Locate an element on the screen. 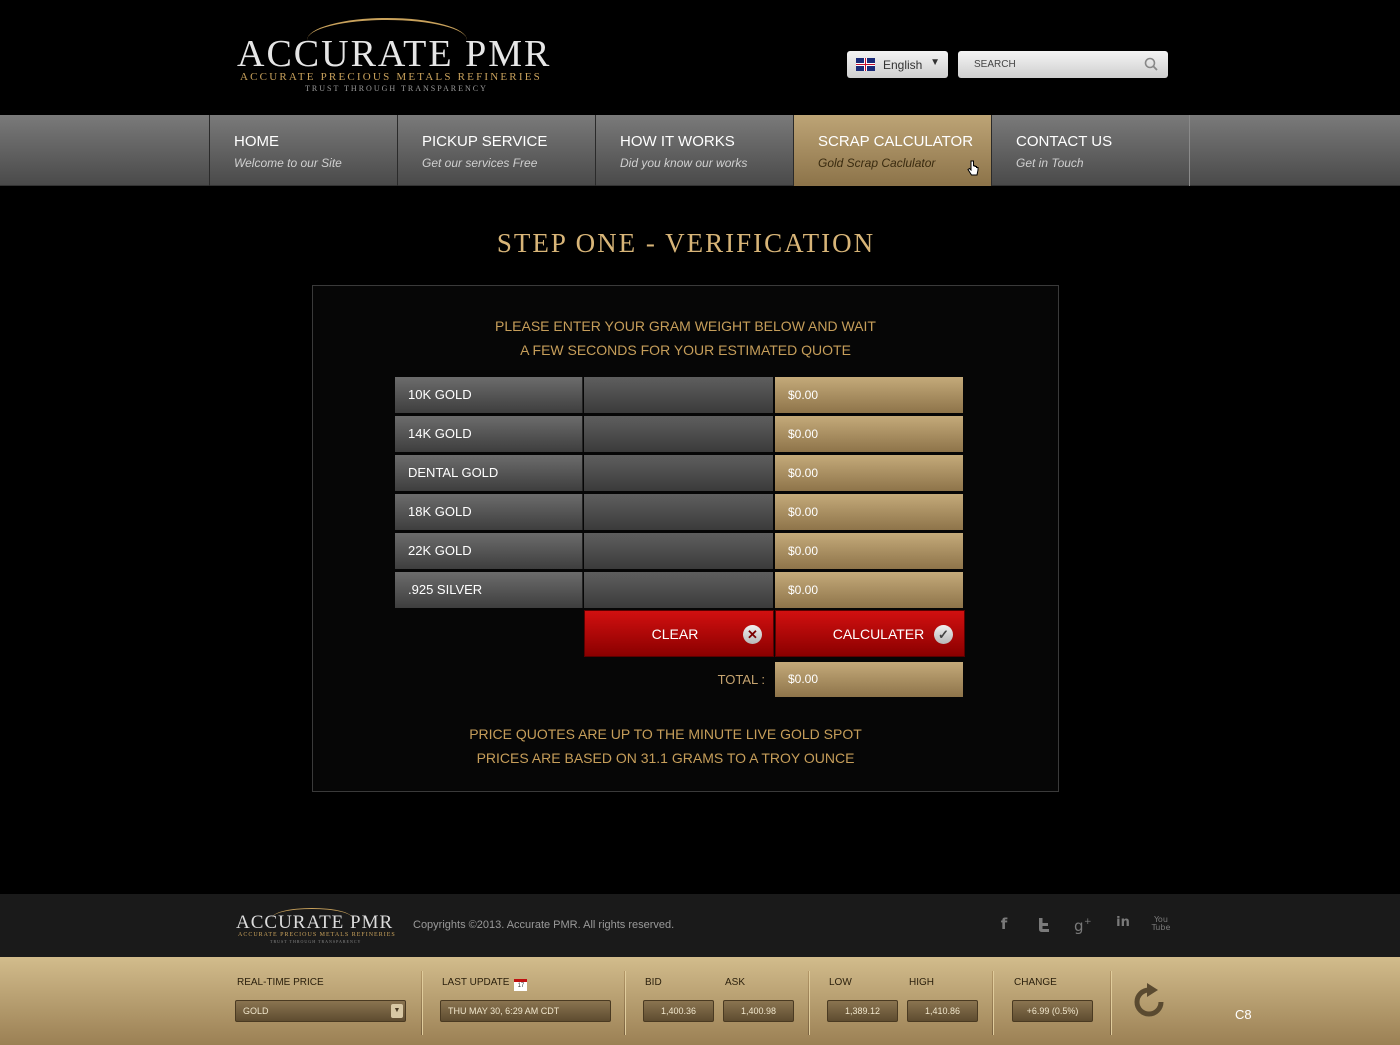  search-icon is located at coordinates (1151, 64).